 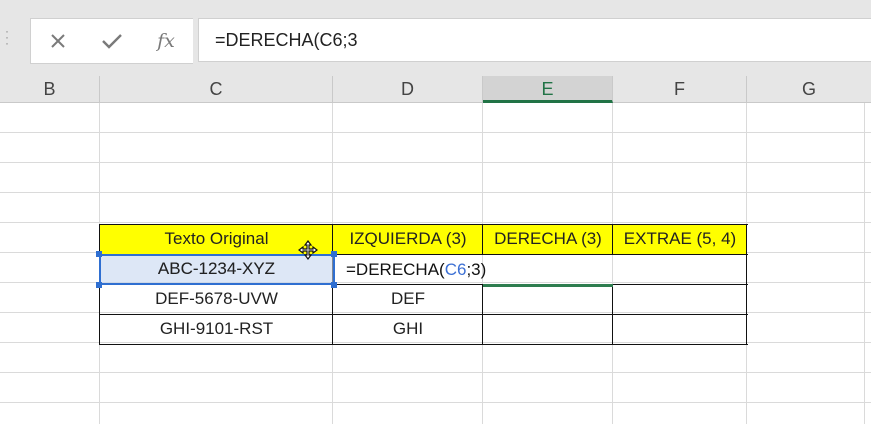 I want to click on column-header-f: F, so click(x=680, y=89).